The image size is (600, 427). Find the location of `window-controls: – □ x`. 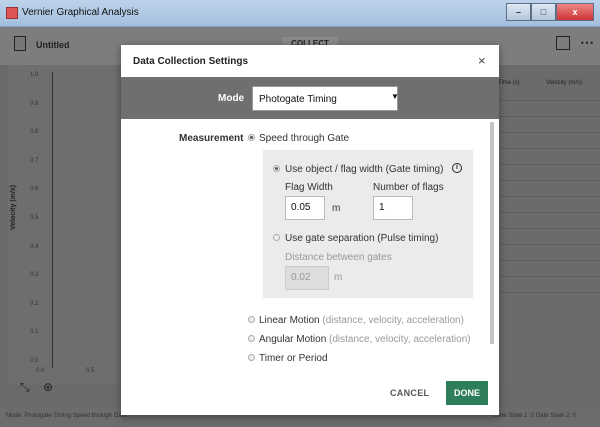

window-controls: – □ x is located at coordinates (550, 12).